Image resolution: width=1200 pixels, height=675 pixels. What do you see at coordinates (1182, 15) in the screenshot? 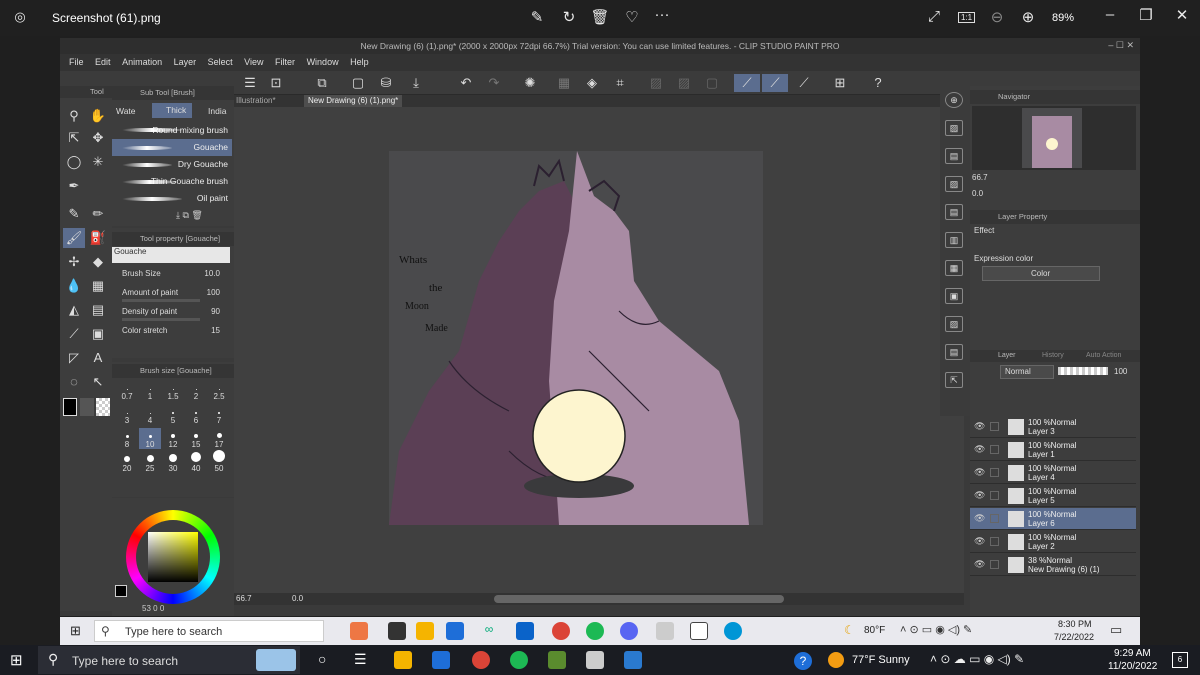
I see `close-icon: ✕` at bounding box center [1182, 15].